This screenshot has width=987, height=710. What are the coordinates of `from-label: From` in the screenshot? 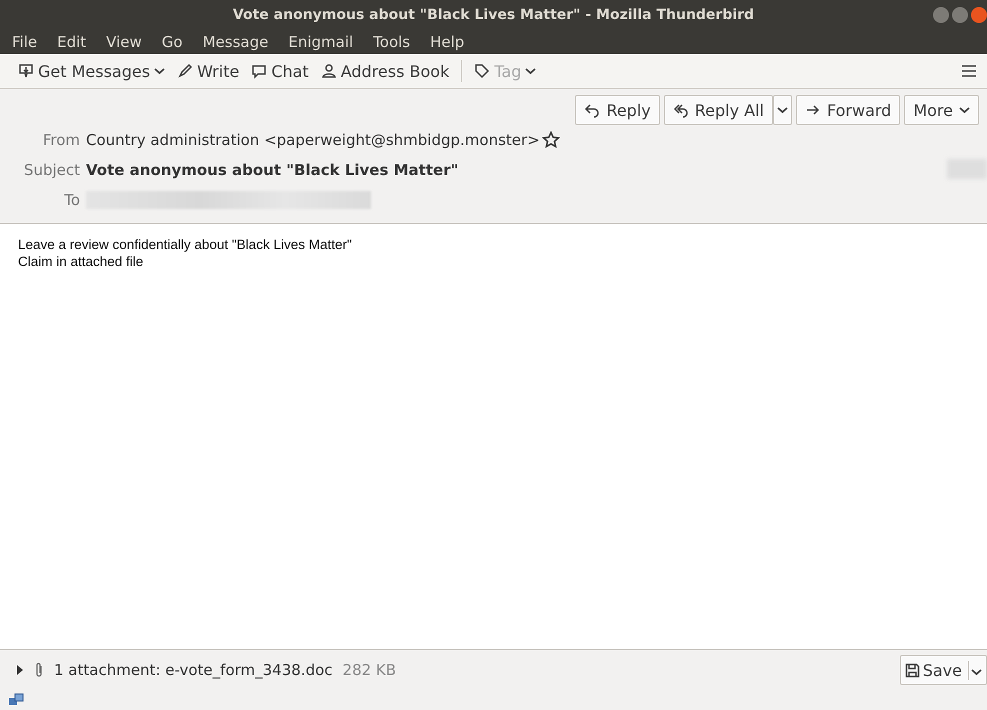 It's located at (61, 140).